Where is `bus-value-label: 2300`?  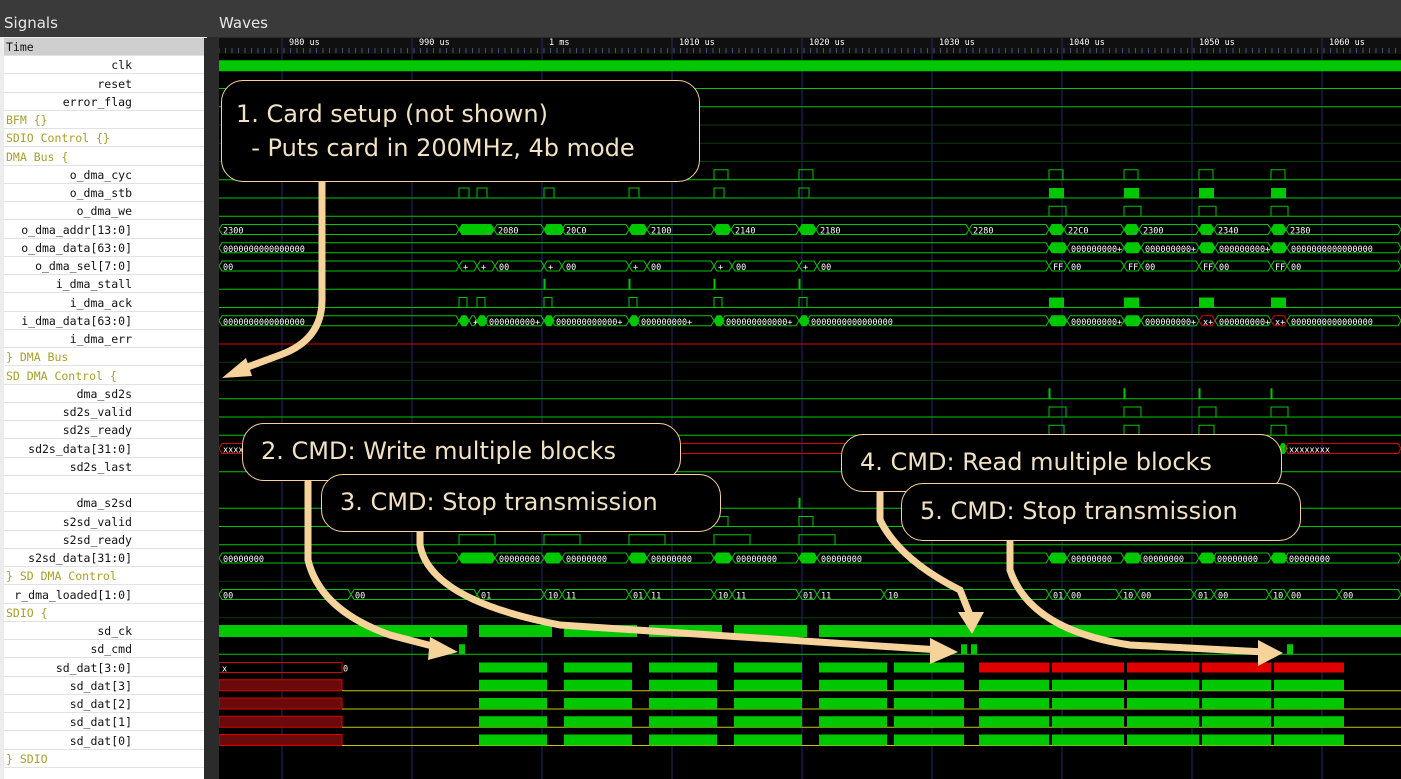
bus-value-label: 2300 is located at coordinates (233, 232).